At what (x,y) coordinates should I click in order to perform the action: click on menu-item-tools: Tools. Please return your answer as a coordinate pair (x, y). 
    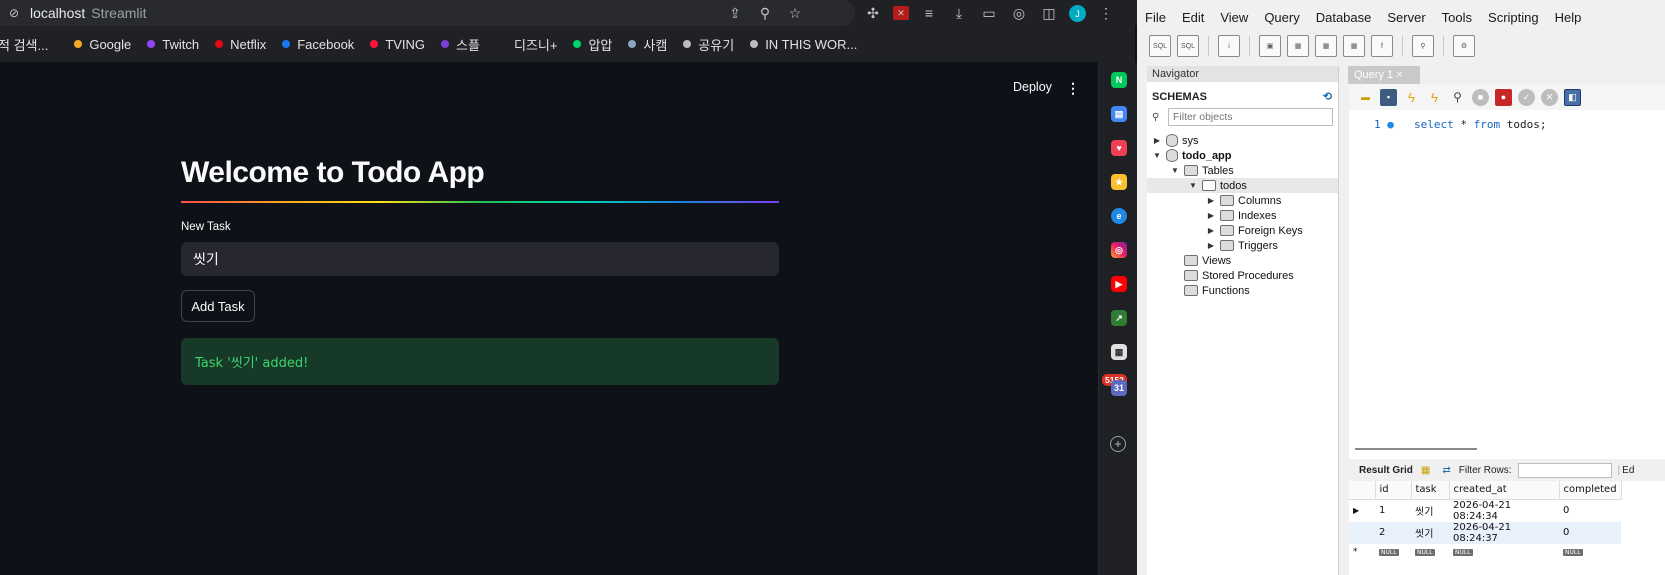
    Looking at the image, I should click on (1457, 17).